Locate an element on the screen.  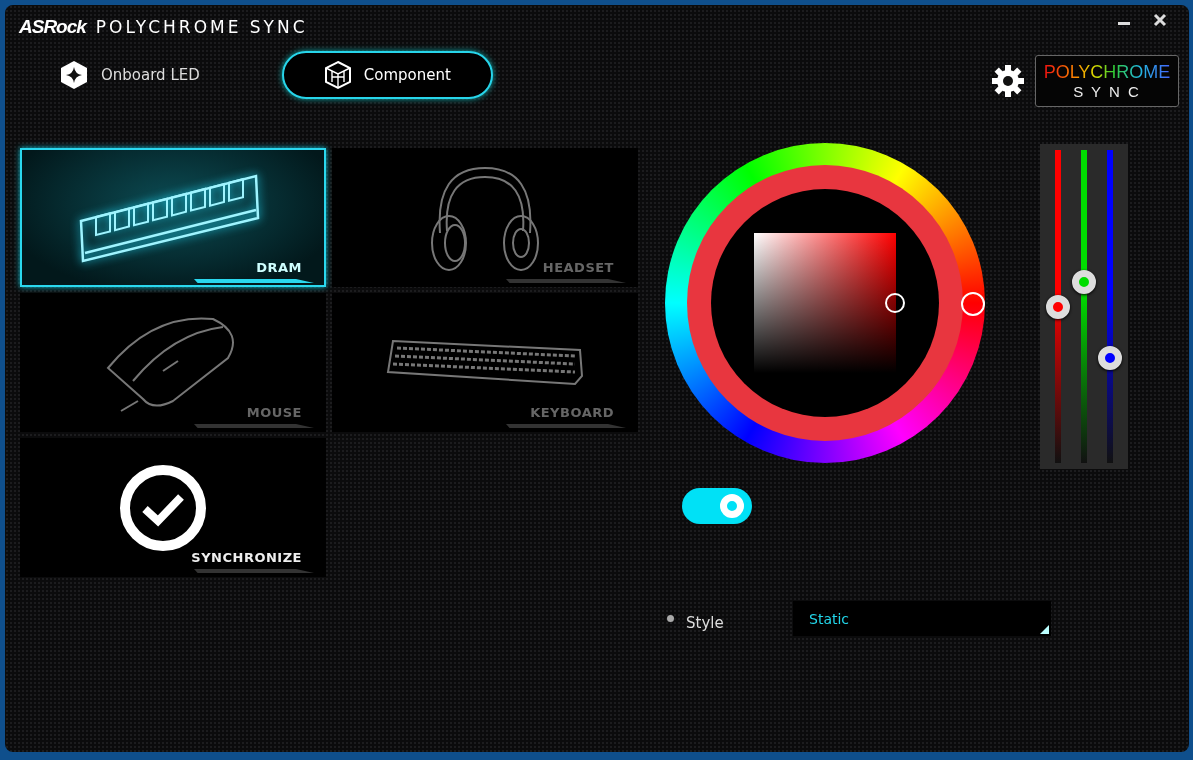
star-badge-icon is located at coordinates (74, 75).